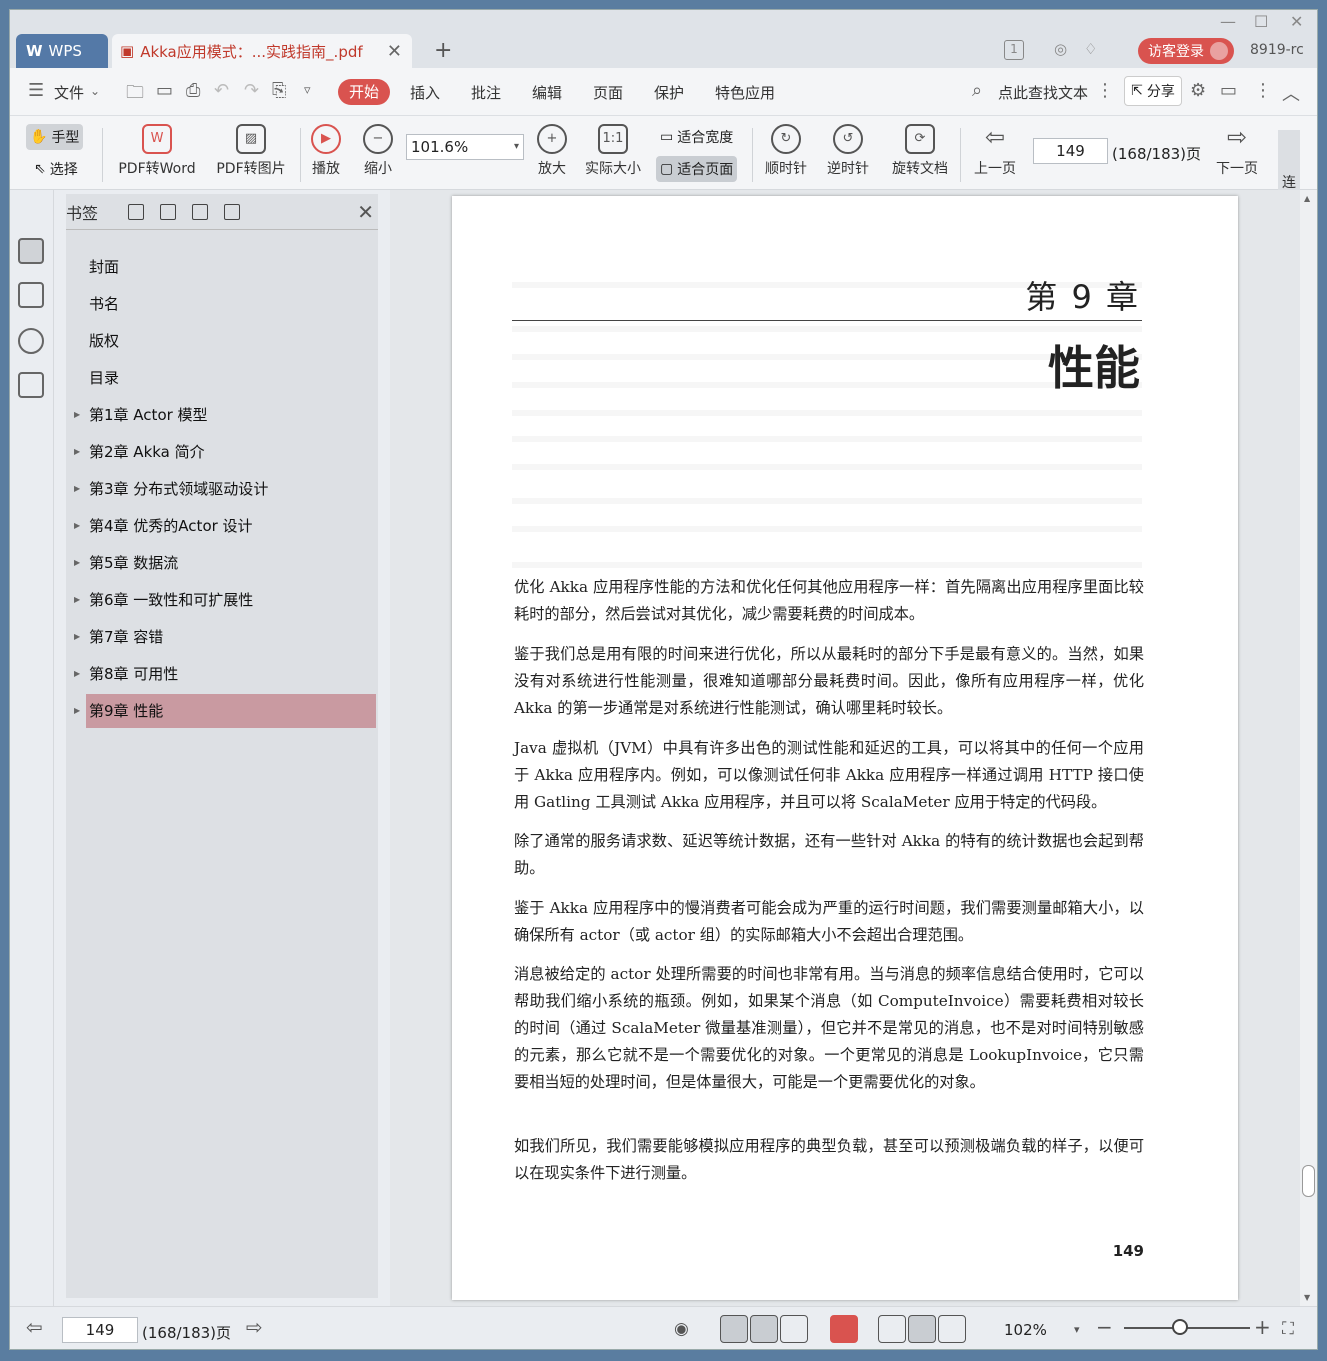 The height and width of the screenshot is (1361, 1327). What do you see at coordinates (1095, 50) in the screenshot?
I see `shirt-icon: ♢` at bounding box center [1095, 50].